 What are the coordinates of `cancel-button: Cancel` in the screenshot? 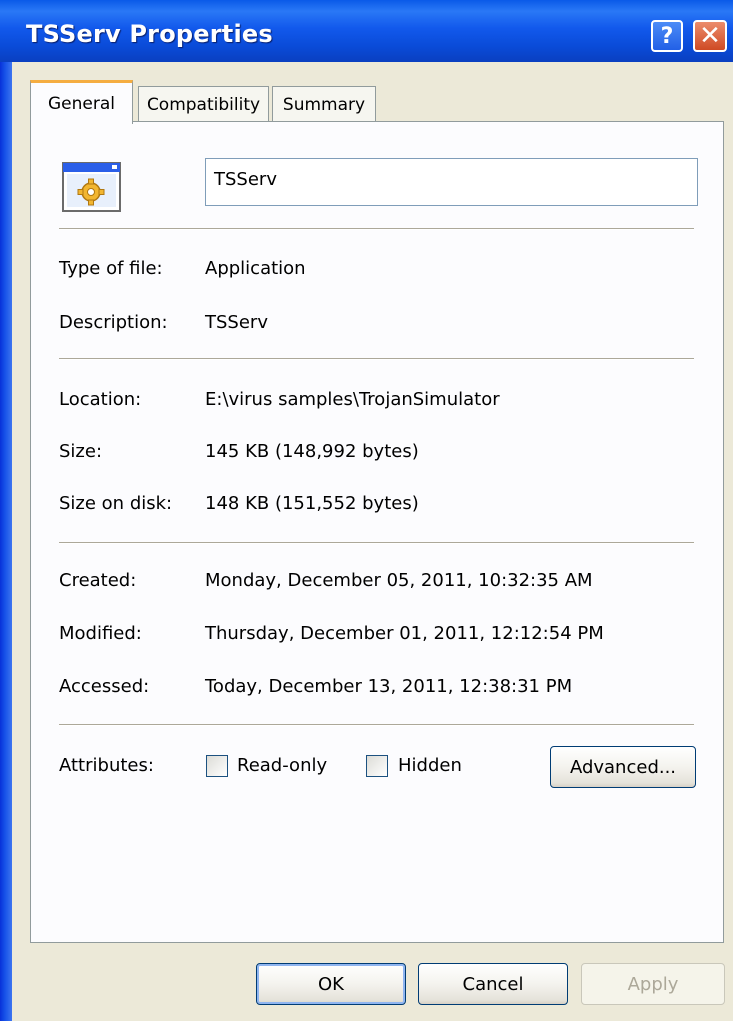 It's located at (493, 984).